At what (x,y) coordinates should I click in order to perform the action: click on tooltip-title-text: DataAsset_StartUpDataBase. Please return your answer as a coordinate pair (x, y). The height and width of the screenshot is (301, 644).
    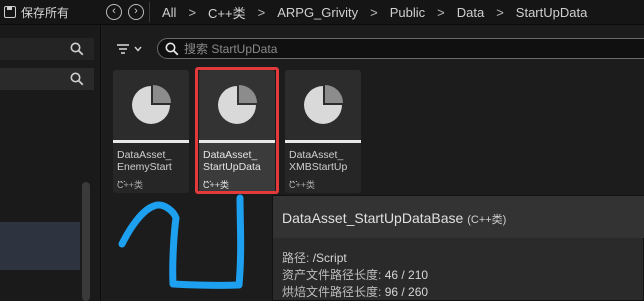
    Looking at the image, I should click on (373, 218).